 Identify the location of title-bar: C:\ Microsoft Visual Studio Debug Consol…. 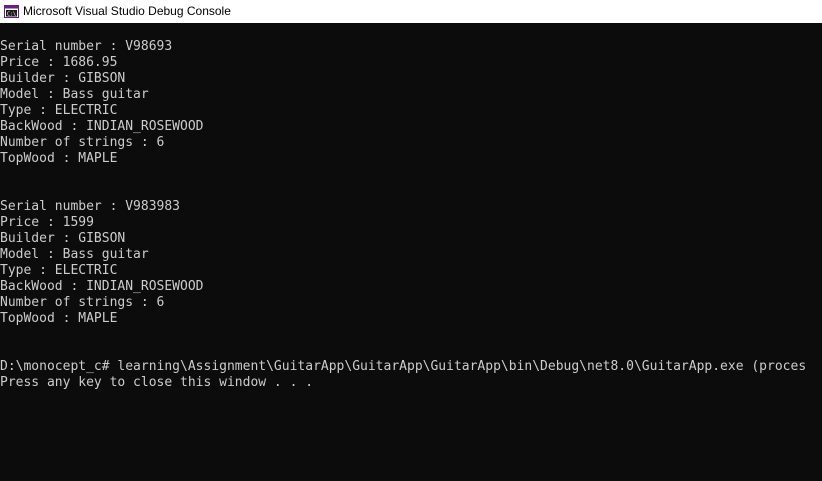
(411, 11).